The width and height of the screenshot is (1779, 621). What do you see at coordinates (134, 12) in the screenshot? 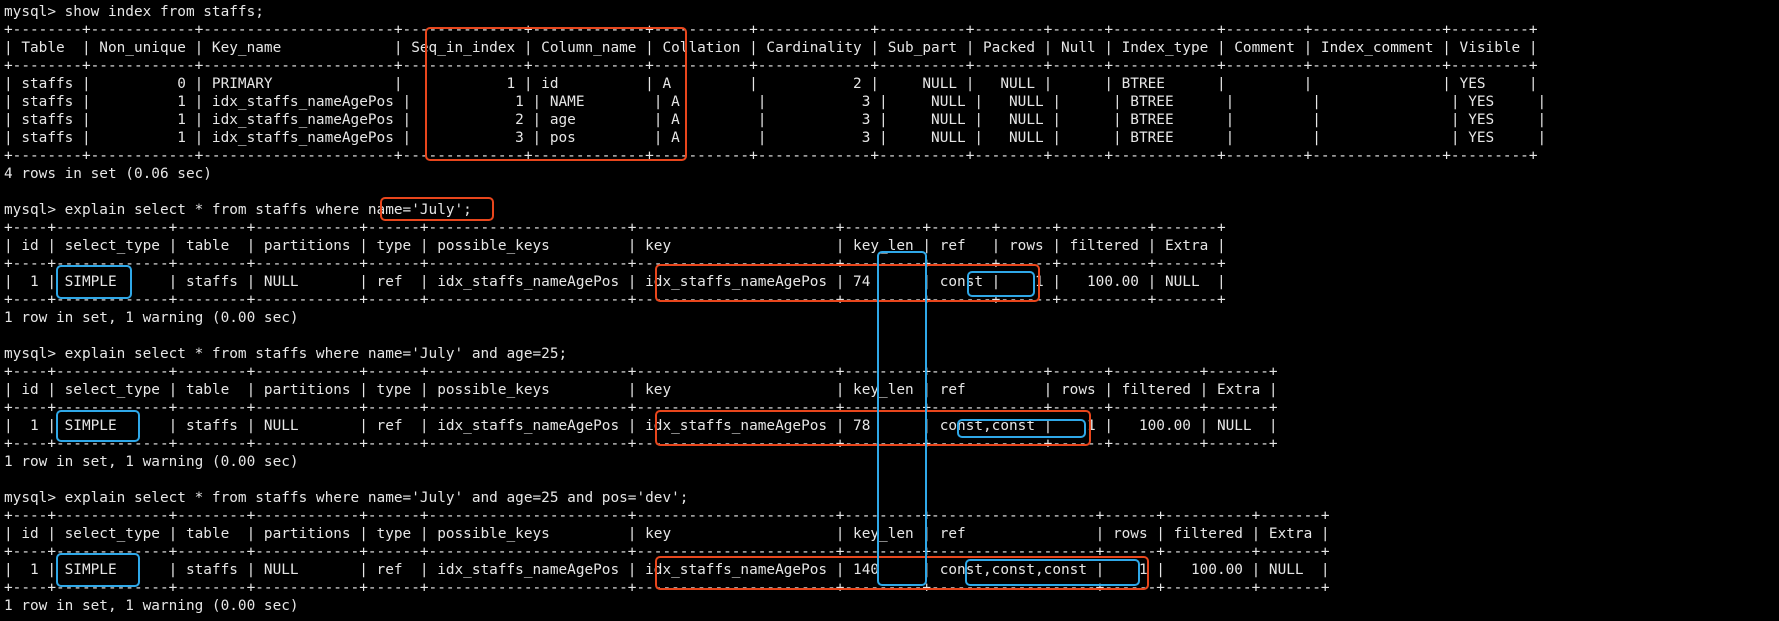
I see `terminal-line: mysql> show index from staffs;` at bounding box center [134, 12].